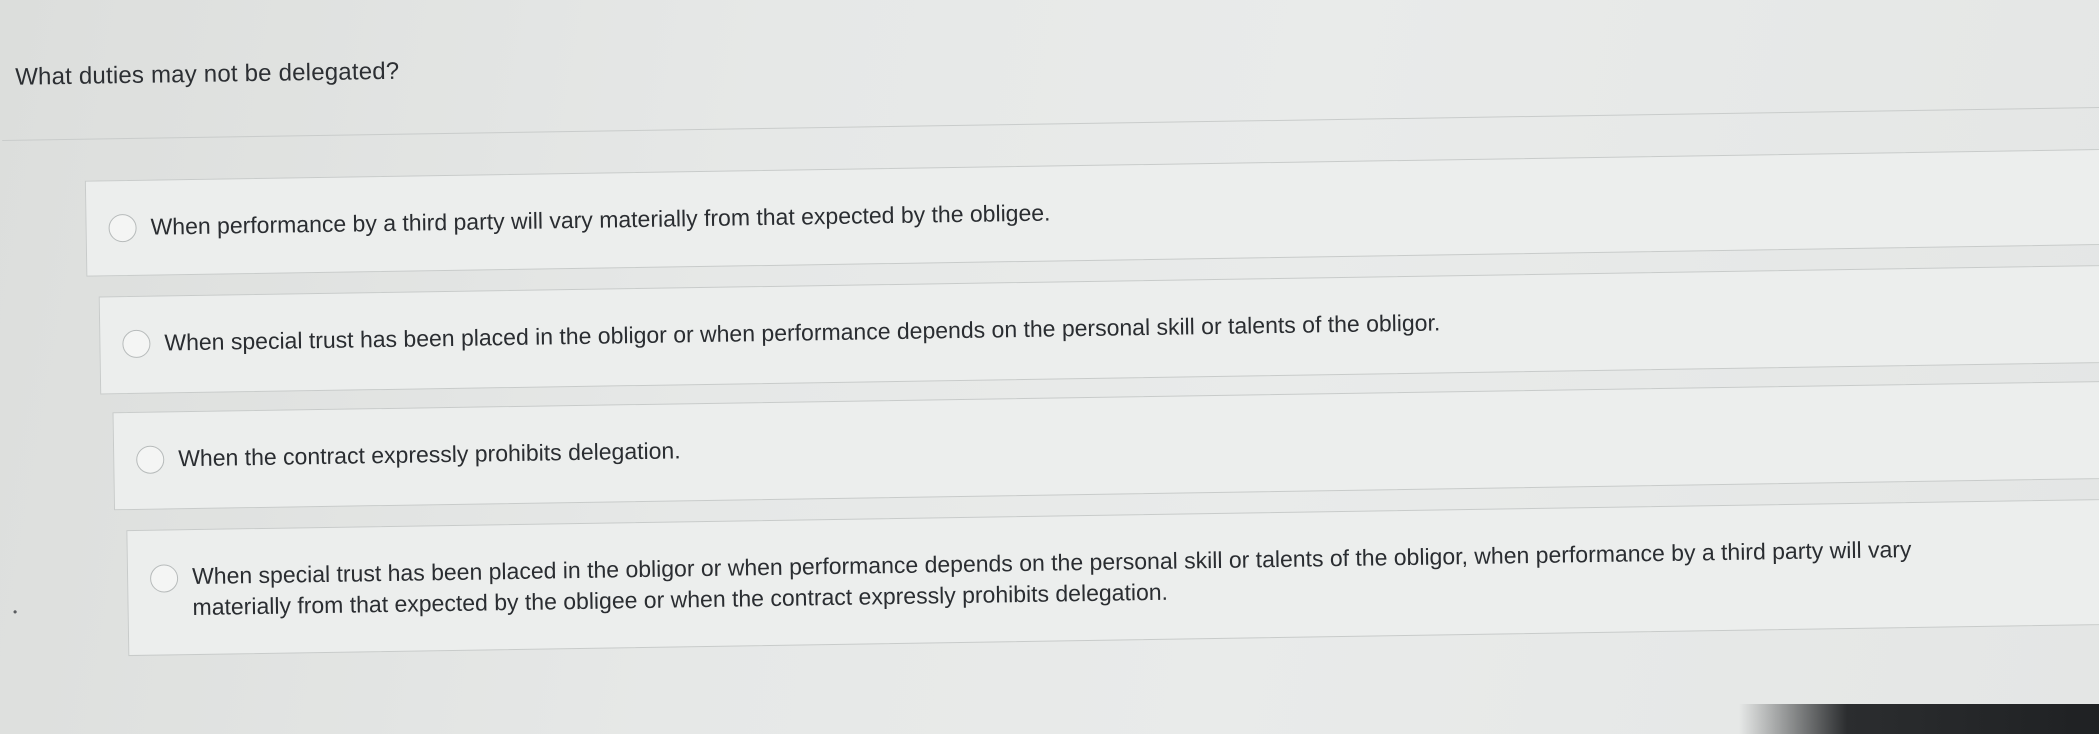 The width and height of the screenshot is (2099, 734). I want to click on screen-edge, so click(1919, 719).